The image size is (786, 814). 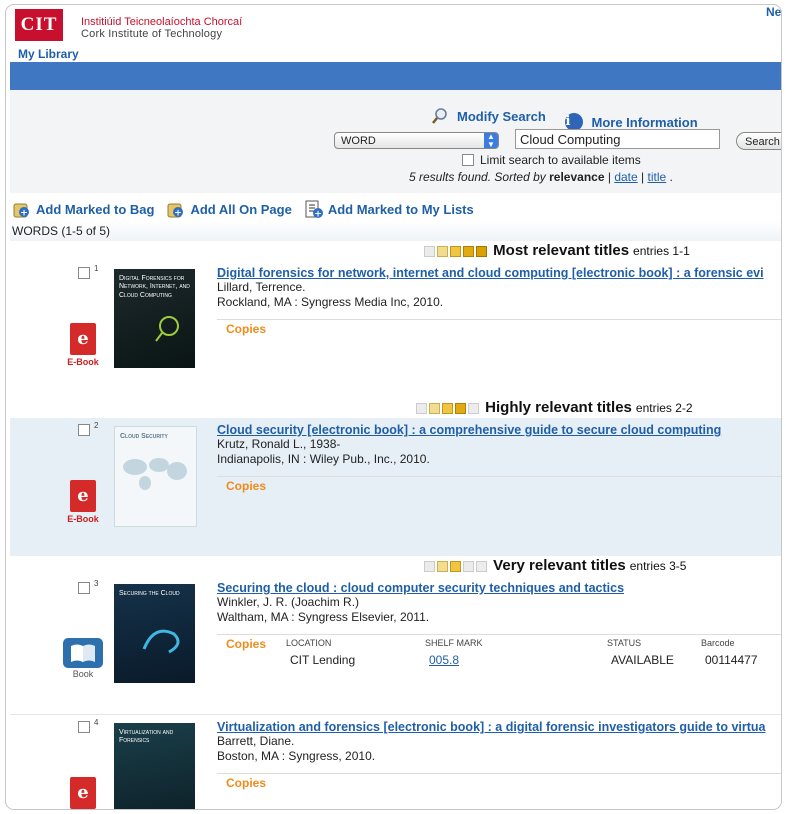 What do you see at coordinates (444, 660) in the screenshot?
I see `shelf-mark-link: 005.8` at bounding box center [444, 660].